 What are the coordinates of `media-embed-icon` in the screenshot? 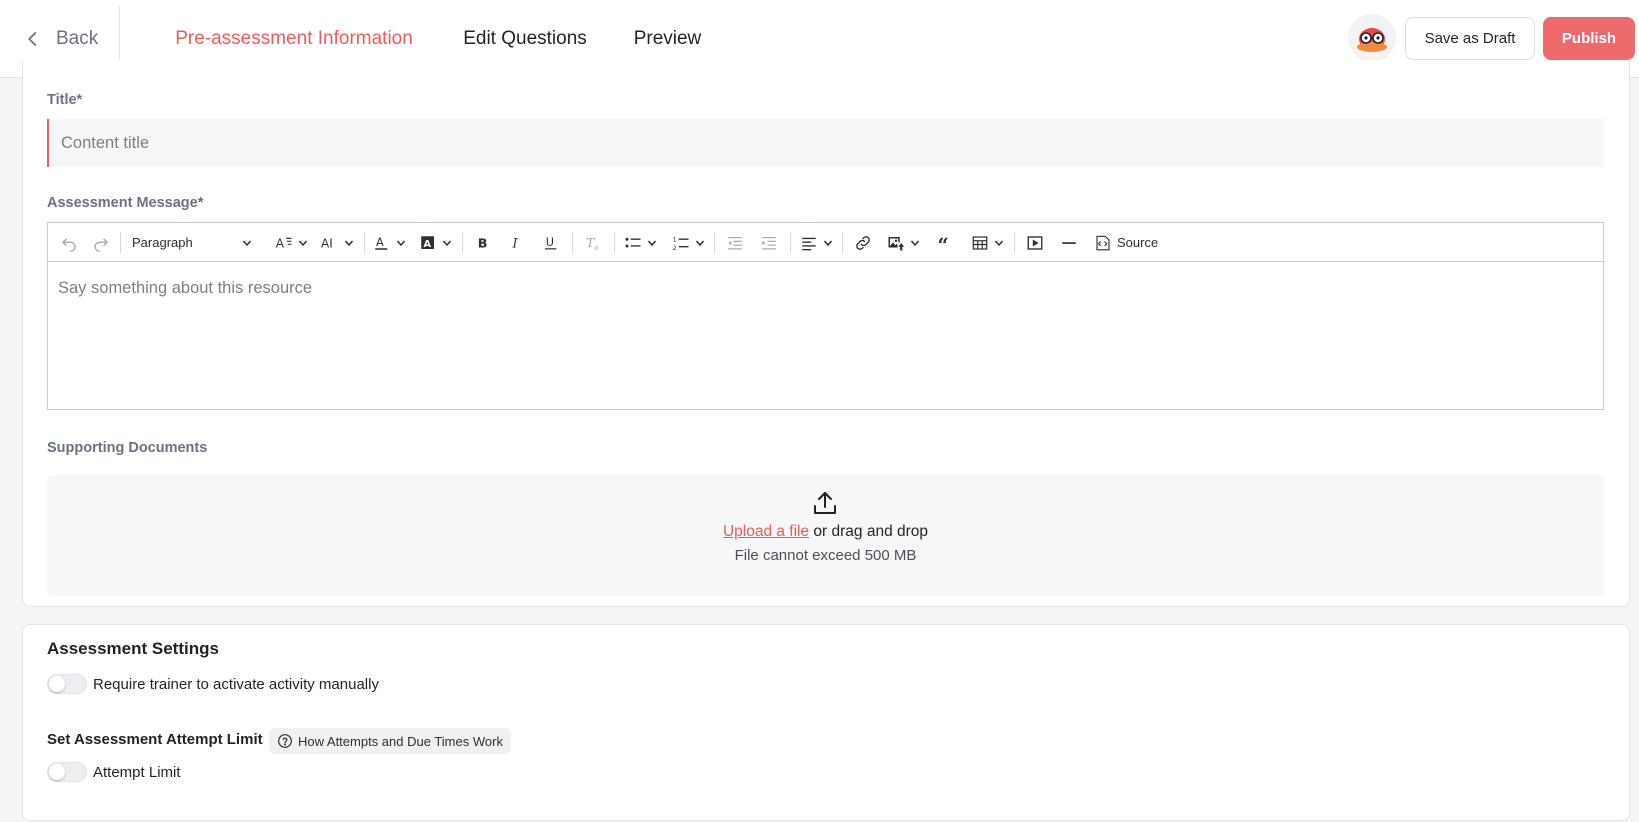 It's located at (1035, 242).